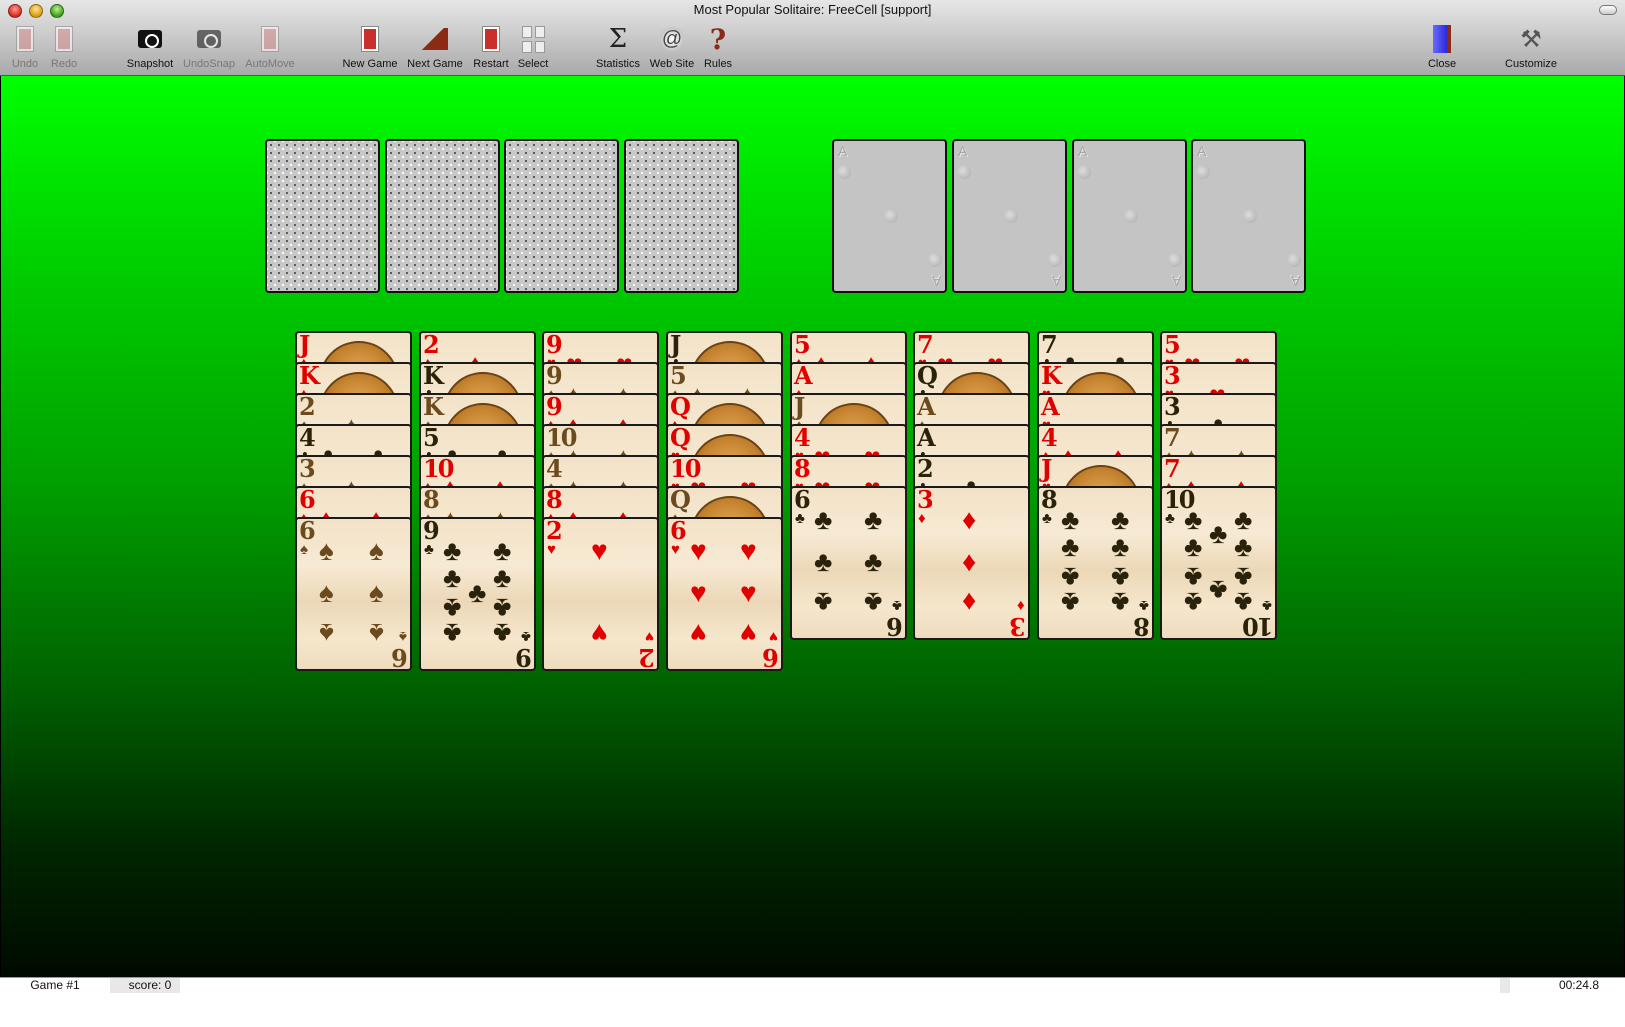  I want to click on redo-button: Redo, so click(64, 46).